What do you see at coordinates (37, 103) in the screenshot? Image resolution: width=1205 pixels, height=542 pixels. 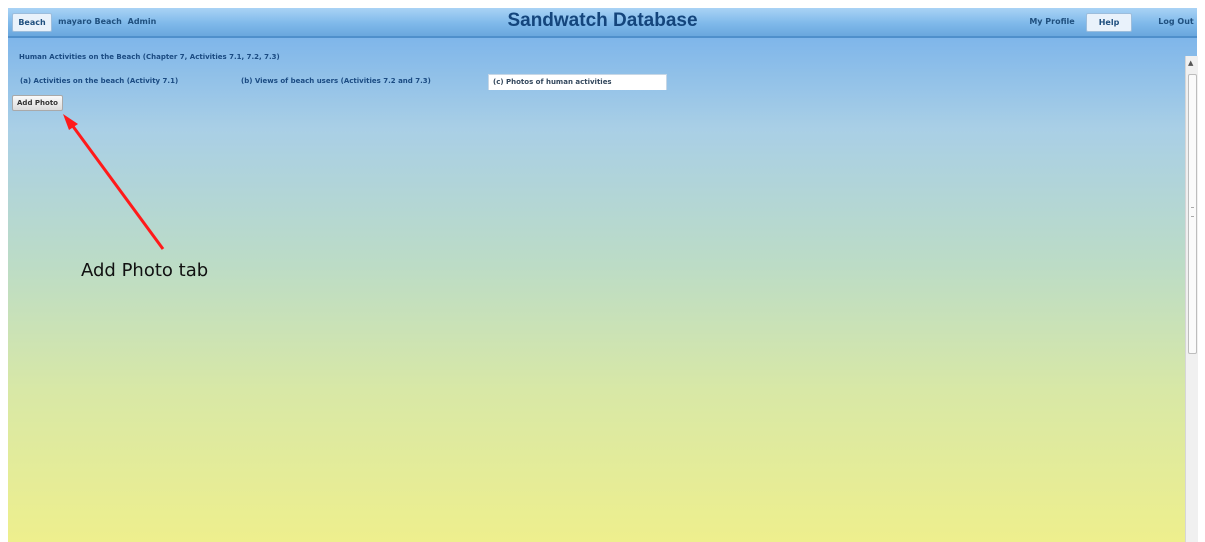 I see `add-photo-button: Add Photo` at bounding box center [37, 103].